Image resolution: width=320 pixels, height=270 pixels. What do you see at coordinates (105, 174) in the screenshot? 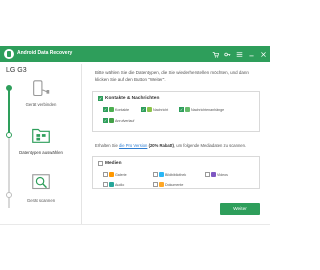
I see `checkbox-gallery: ✓` at bounding box center [105, 174].